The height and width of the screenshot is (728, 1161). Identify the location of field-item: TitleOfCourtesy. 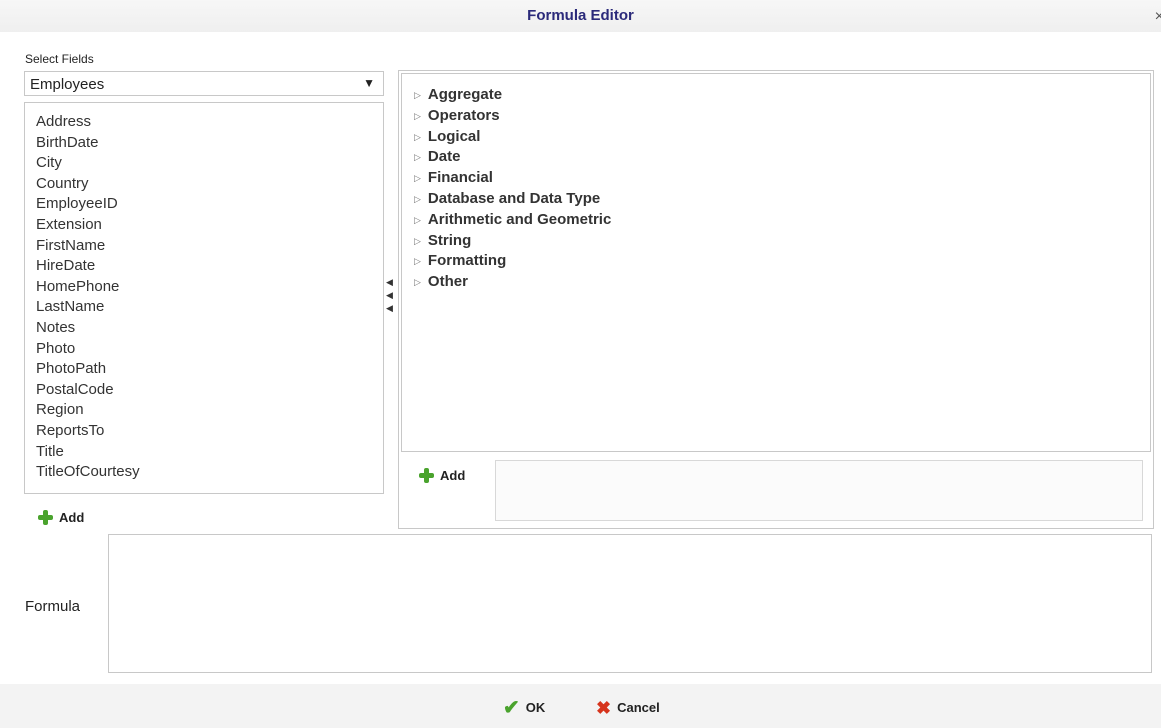
(209, 472).